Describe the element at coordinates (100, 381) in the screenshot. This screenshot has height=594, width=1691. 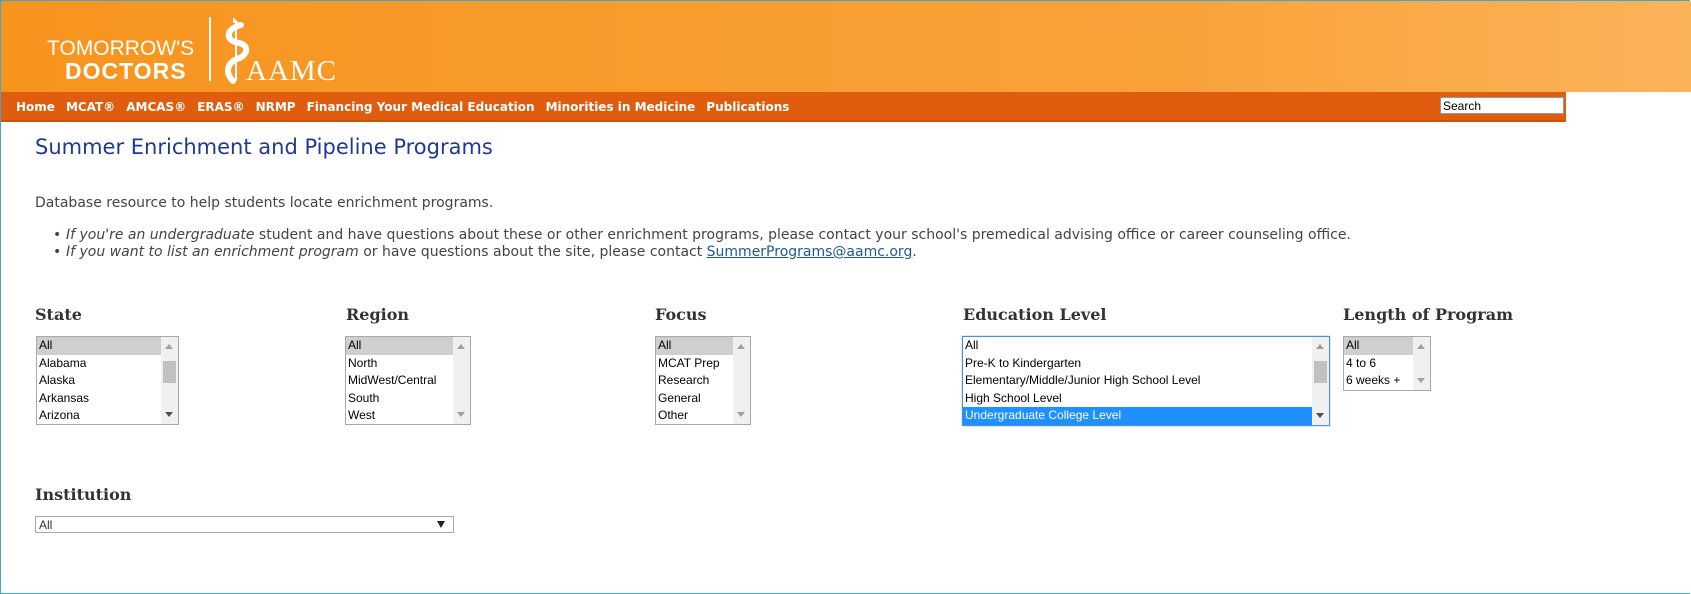
I see `state-option: Alaska` at that location.